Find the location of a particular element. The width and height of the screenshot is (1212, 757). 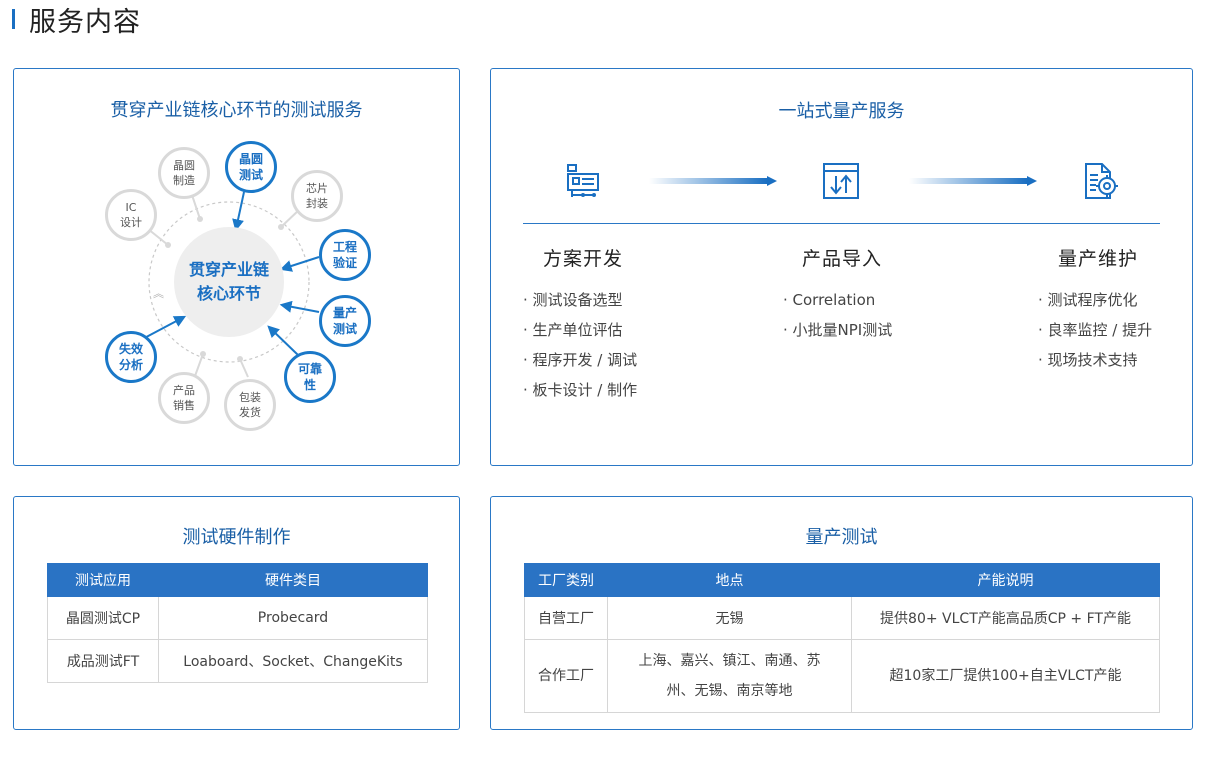

table-header-cell: 产能说明 is located at coordinates (1005, 580).